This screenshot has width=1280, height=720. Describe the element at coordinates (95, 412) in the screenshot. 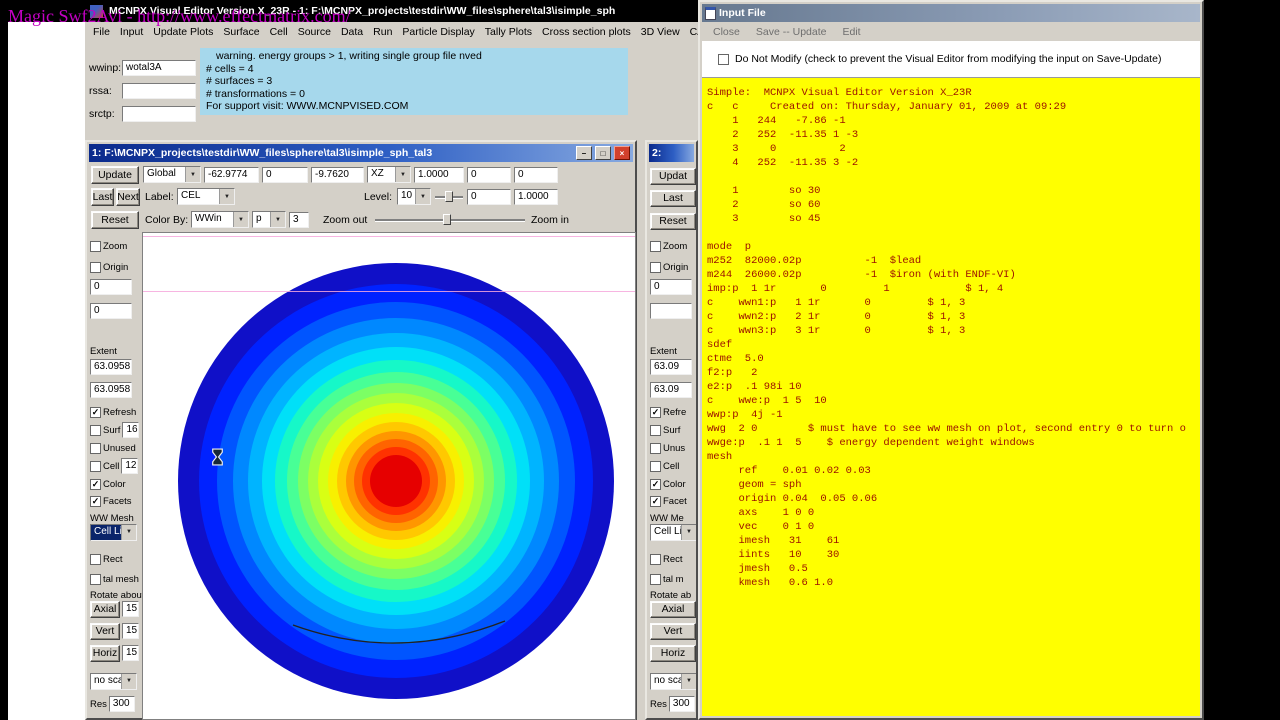

I see `pw1-refresh-checkbox: ✓` at that location.